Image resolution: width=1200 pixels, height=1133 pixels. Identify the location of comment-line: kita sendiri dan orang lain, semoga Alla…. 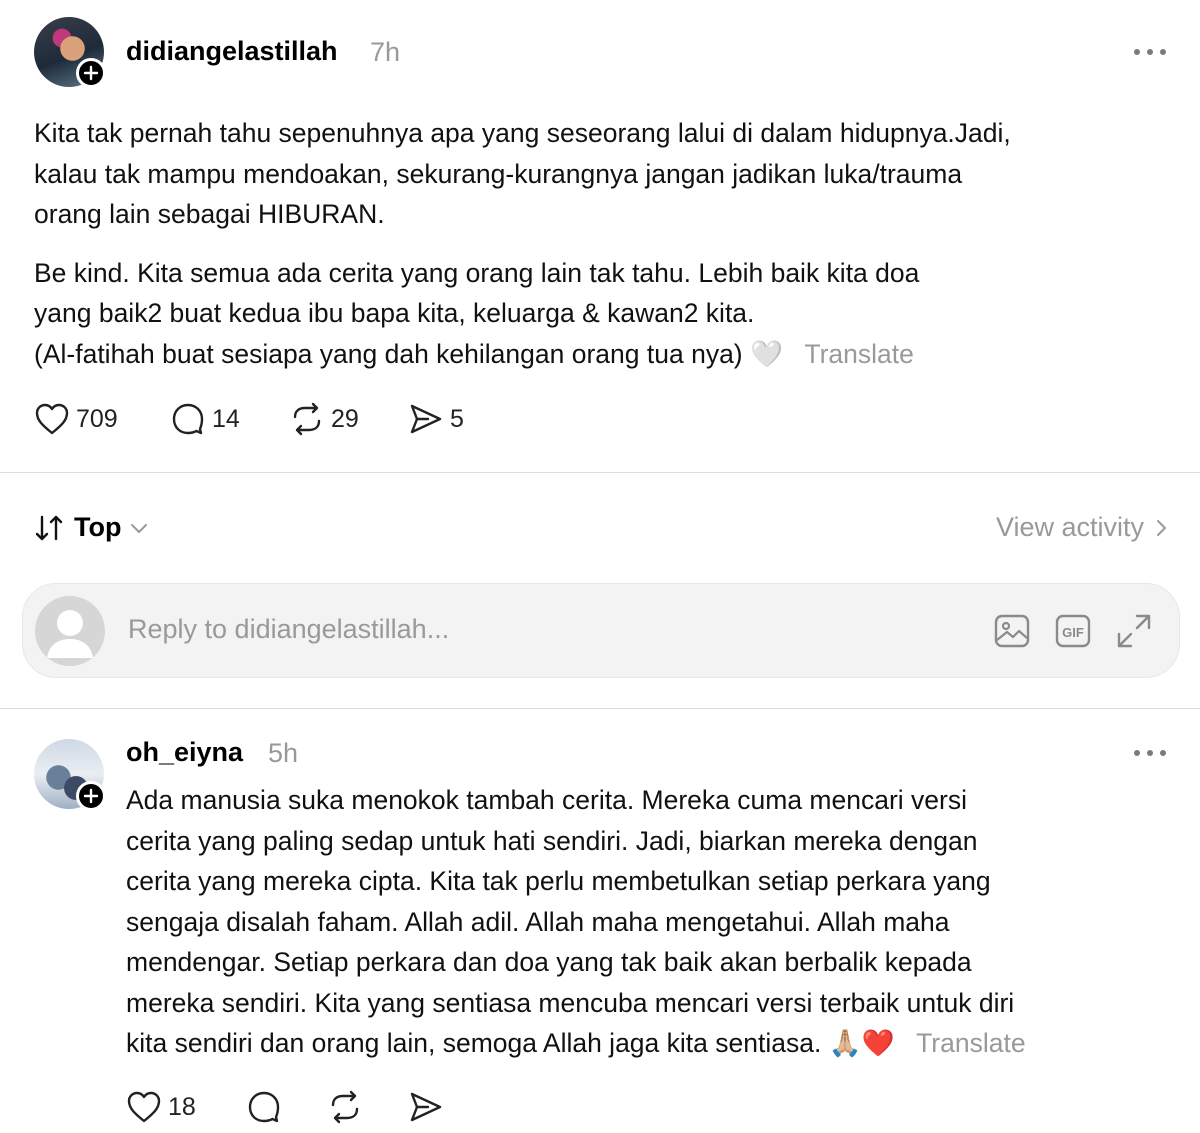
(474, 1043).